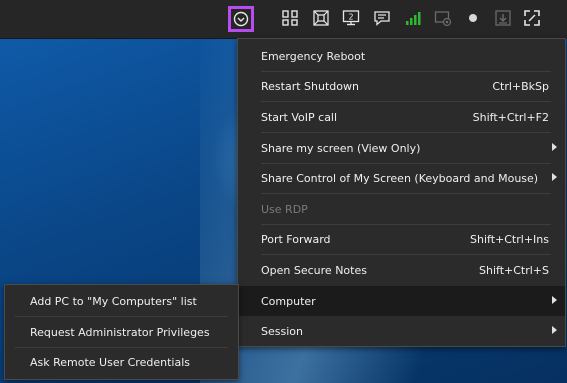  Describe the element at coordinates (473, 18) in the screenshot. I see `record-dot-icon` at that location.